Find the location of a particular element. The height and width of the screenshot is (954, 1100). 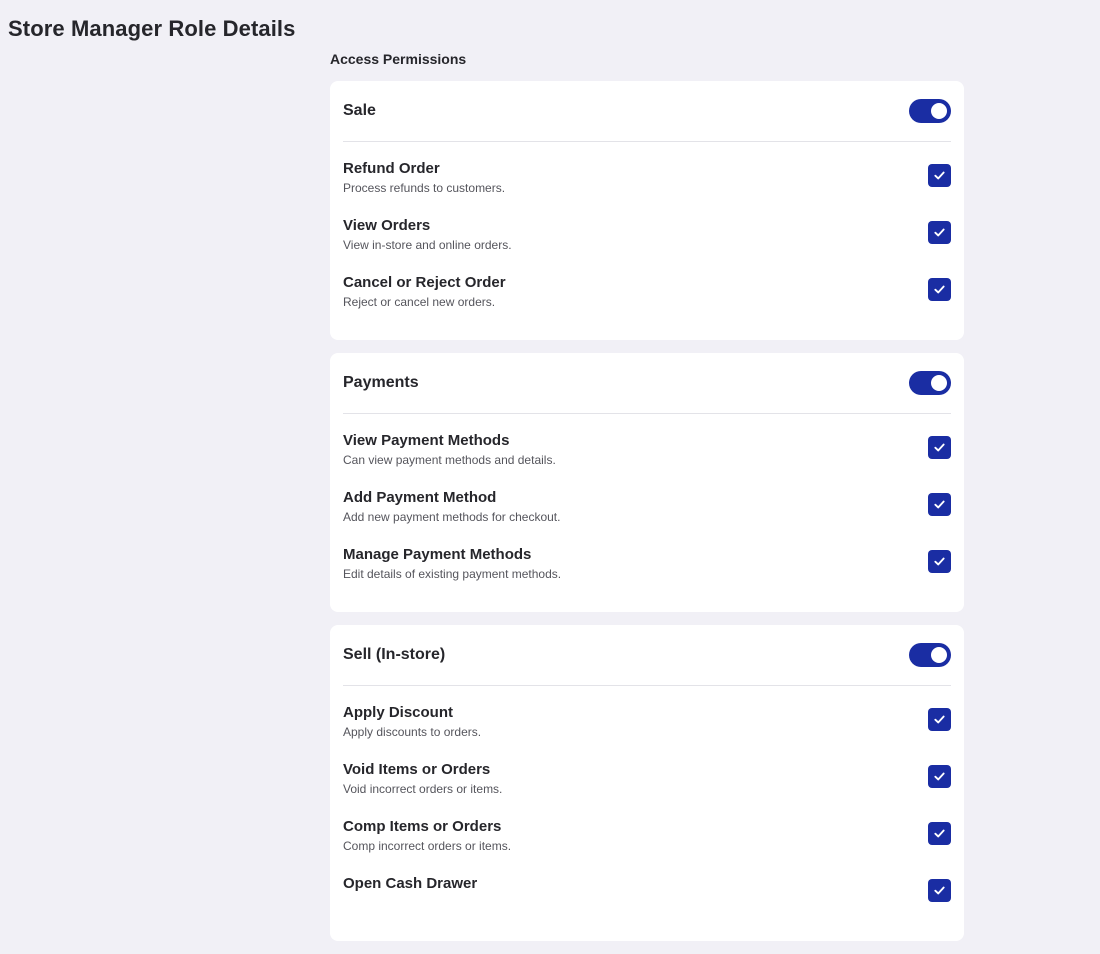

group-toggle-sell-in-store is located at coordinates (930, 655).